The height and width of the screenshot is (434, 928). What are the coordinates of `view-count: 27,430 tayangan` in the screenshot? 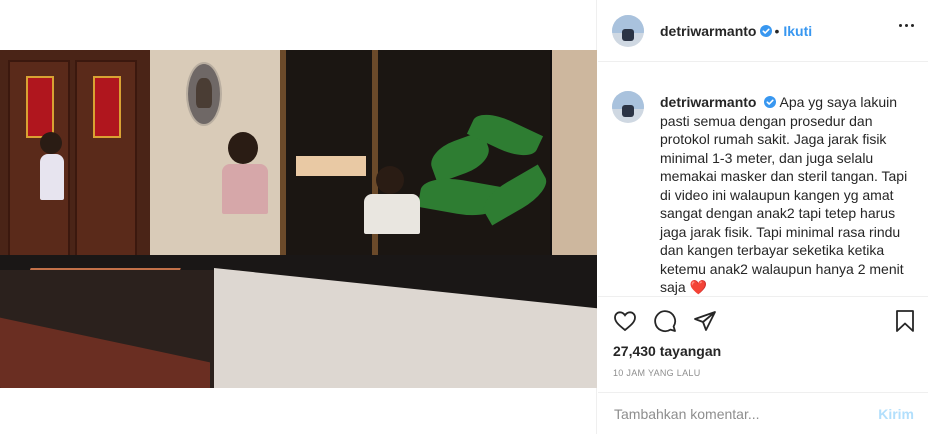 It's located at (667, 351).